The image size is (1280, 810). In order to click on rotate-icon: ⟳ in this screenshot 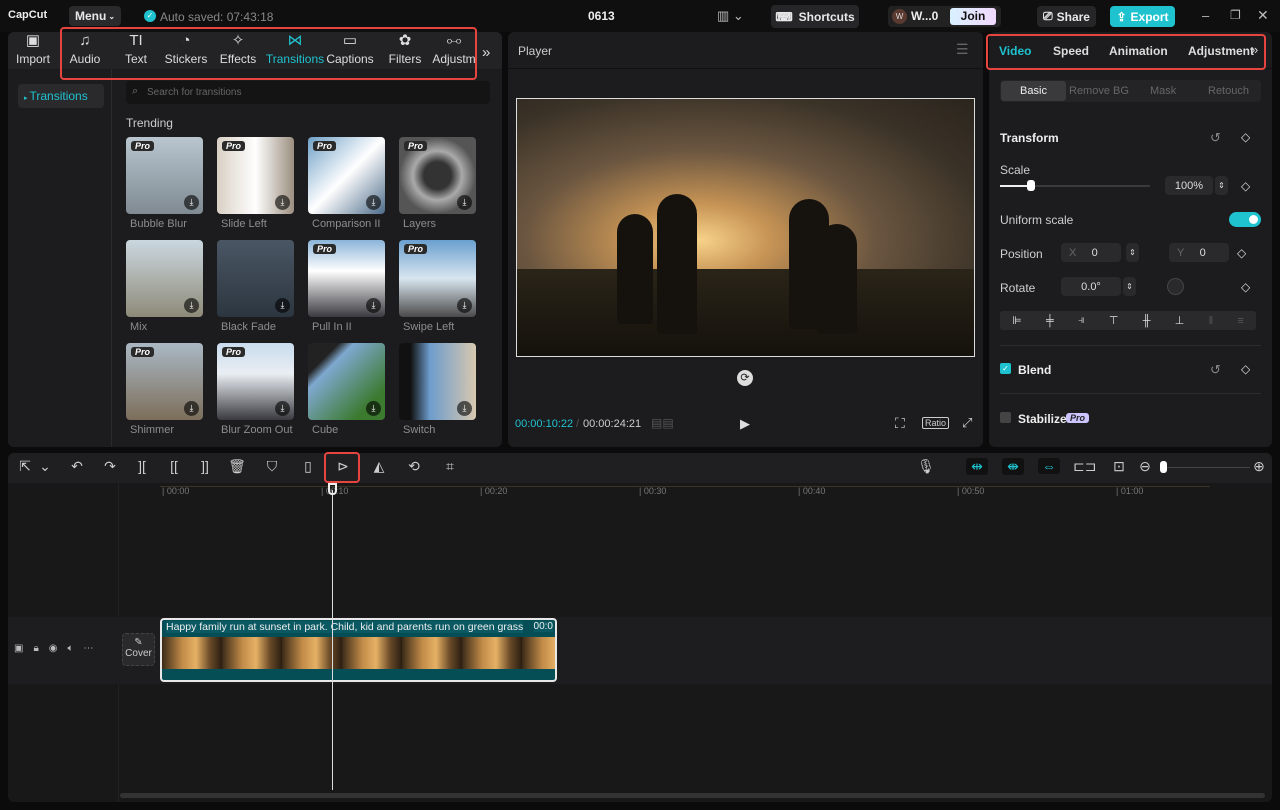, I will do `click(745, 378)`.